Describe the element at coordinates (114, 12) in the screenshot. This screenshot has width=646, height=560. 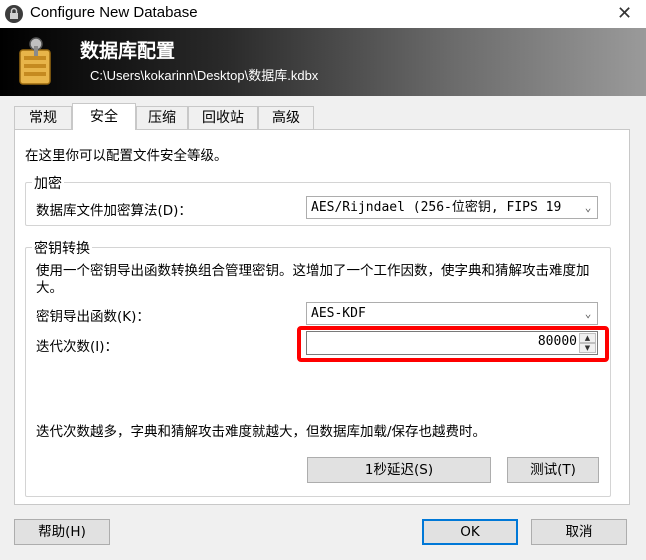
I see `window-title: Configure New Database` at that location.